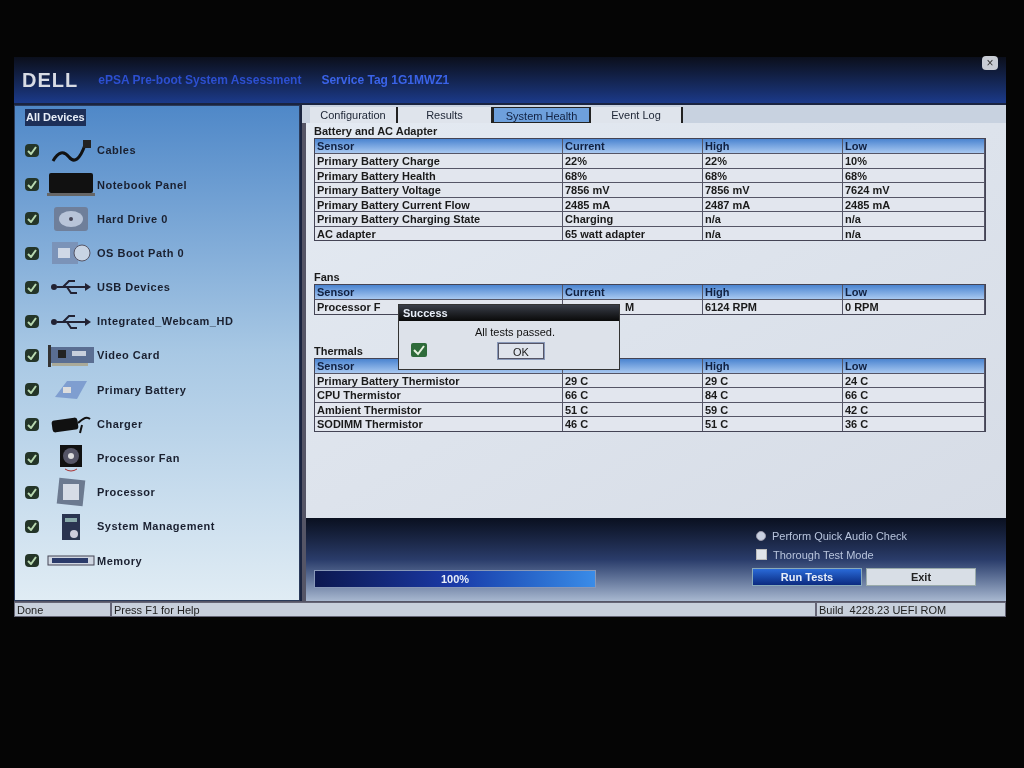 This screenshot has height=768, width=1024. Describe the element at coordinates (419, 350) in the screenshot. I see `success-icon` at that location.